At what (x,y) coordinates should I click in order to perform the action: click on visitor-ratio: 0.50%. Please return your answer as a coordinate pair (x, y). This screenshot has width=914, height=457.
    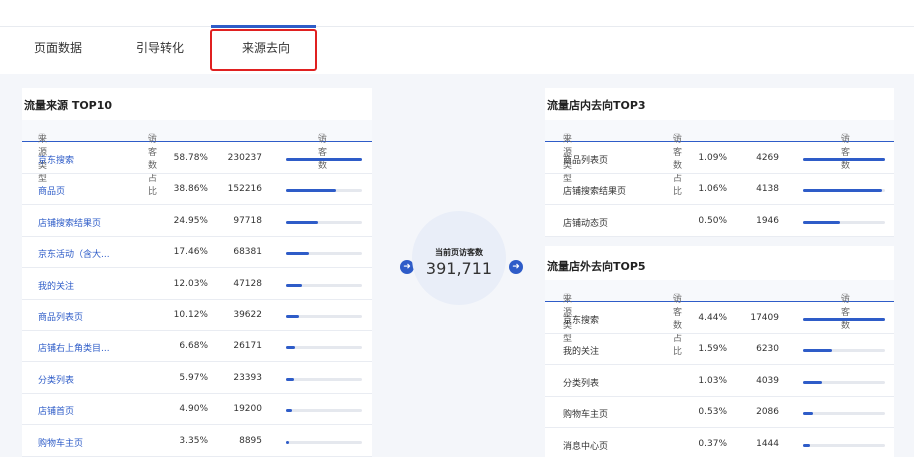
    Looking at the image, I should click on (712, 220).